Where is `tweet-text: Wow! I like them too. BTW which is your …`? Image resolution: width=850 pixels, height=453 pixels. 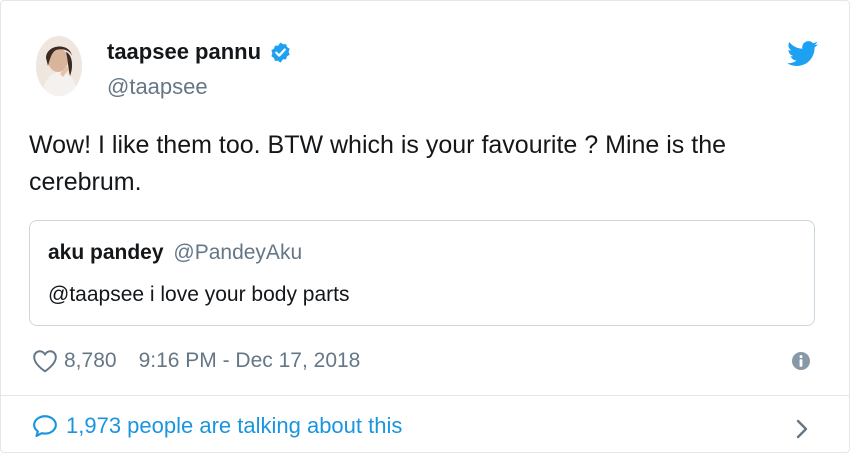 tweet-text: Wow! I like them too. BTW which is your … is located at coordinates (378, 163).